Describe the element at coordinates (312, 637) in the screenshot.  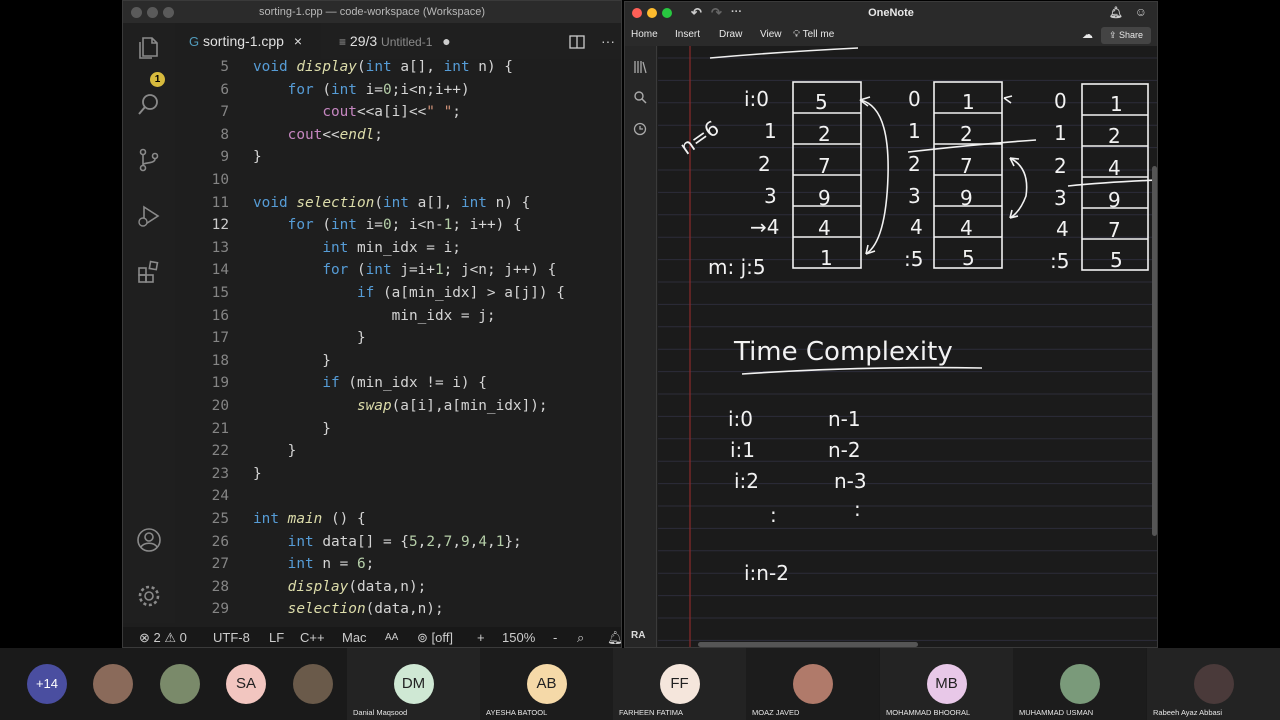
I see `language-status: C++` at that location.